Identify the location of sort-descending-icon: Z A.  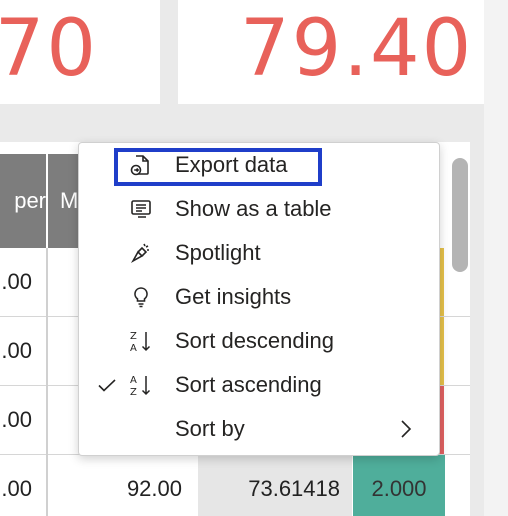
(141, 341).